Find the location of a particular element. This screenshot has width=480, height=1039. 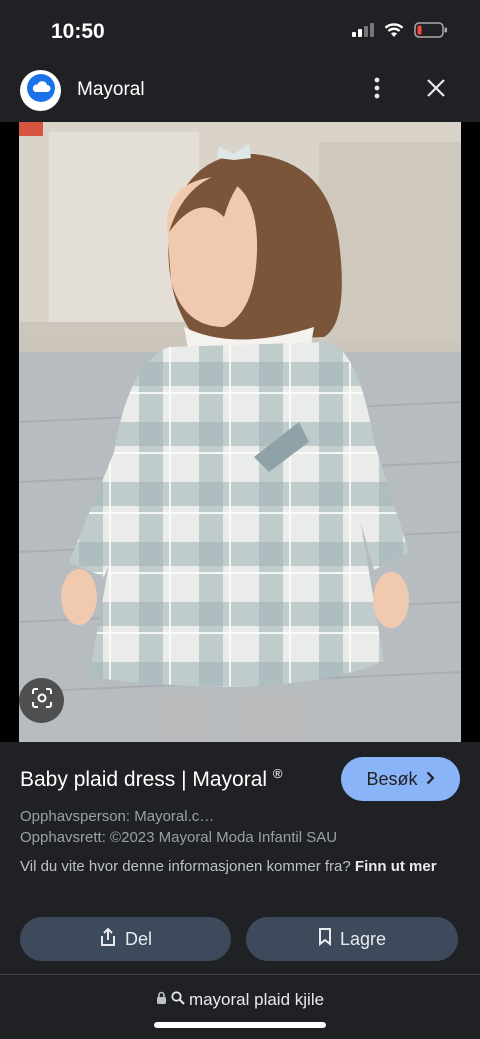

status-time: 10:50 is located at coordinates (78, 31).